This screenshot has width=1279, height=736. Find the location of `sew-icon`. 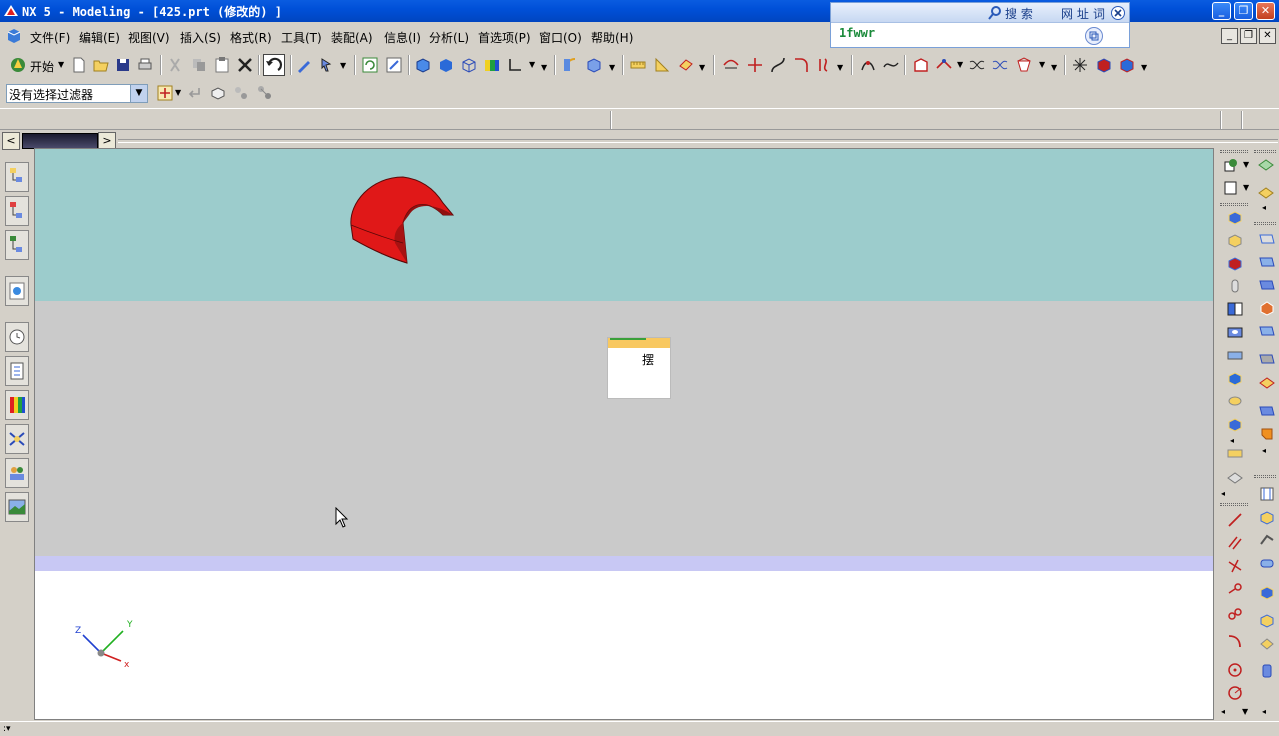

sew-icon is located at coordinates (1267, 382).